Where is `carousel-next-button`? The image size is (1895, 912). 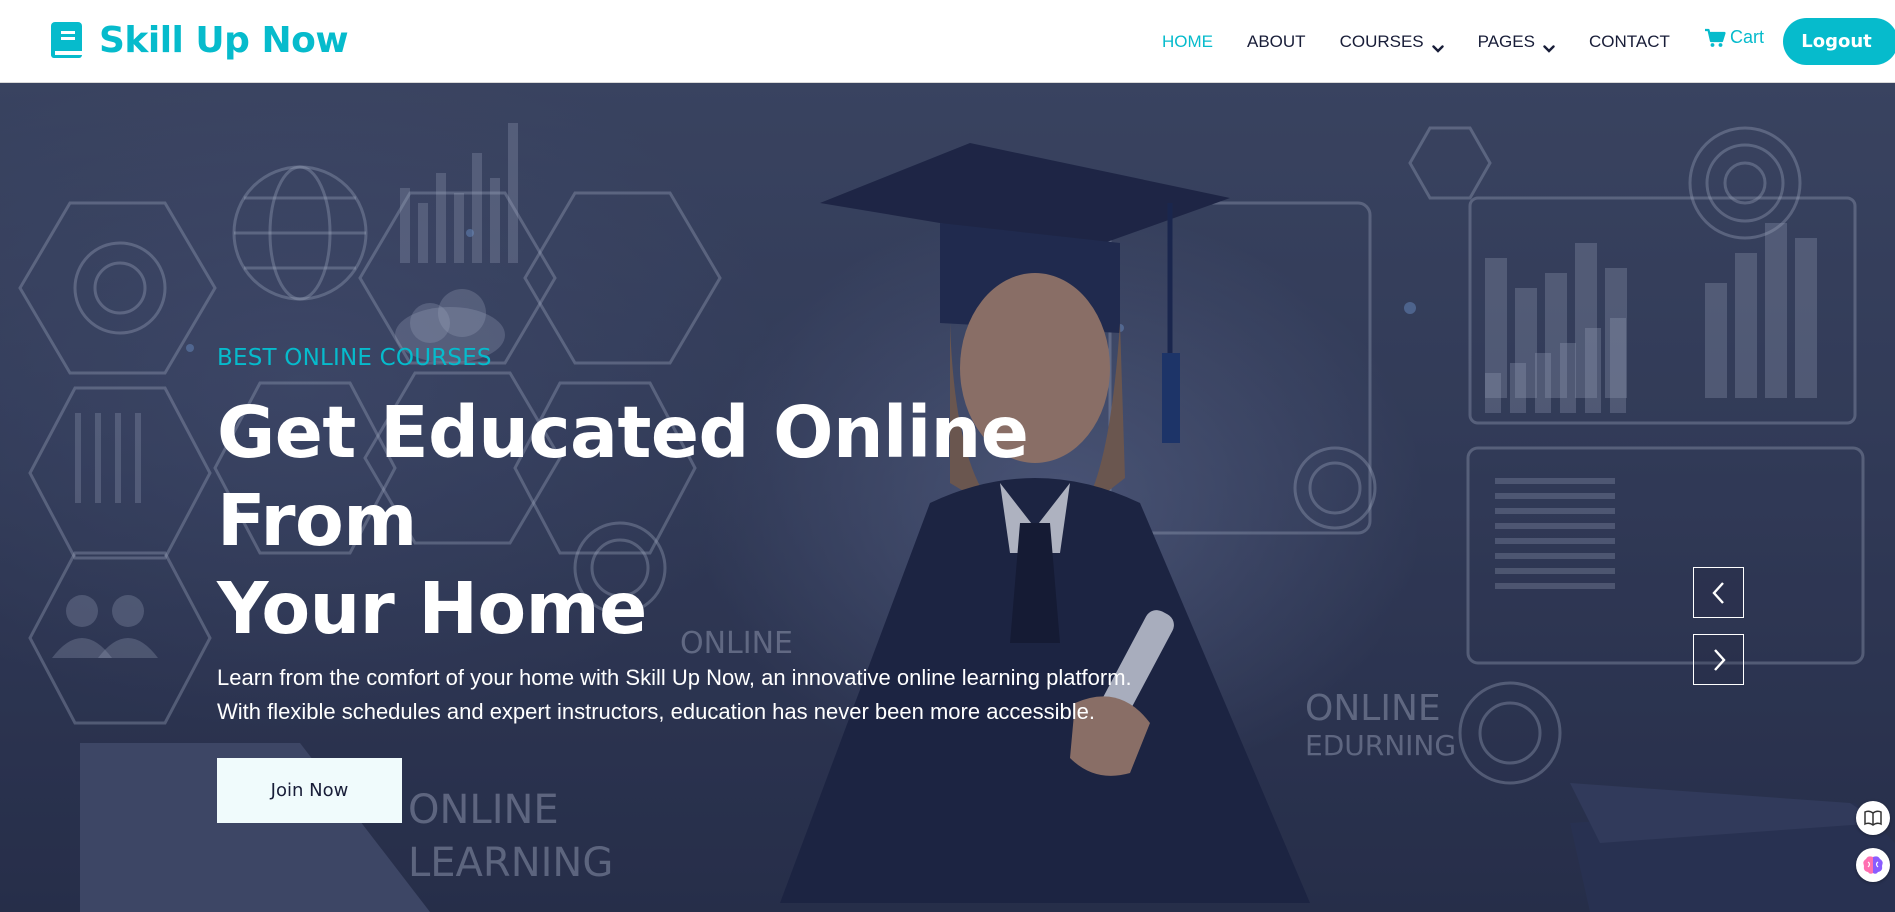 carousel-next-button is located at coordinates (1718, 659).